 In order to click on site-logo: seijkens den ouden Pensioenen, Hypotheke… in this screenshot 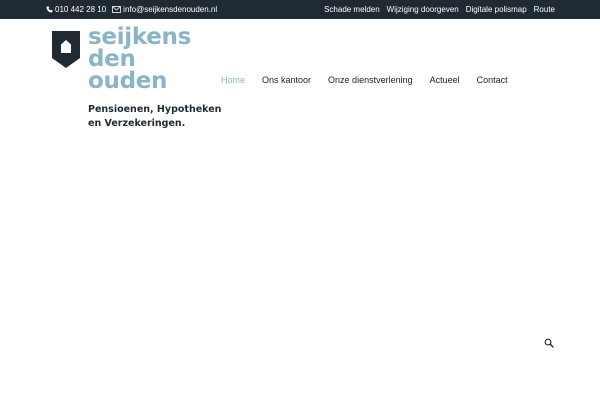, I will do `click(136, 79)`.